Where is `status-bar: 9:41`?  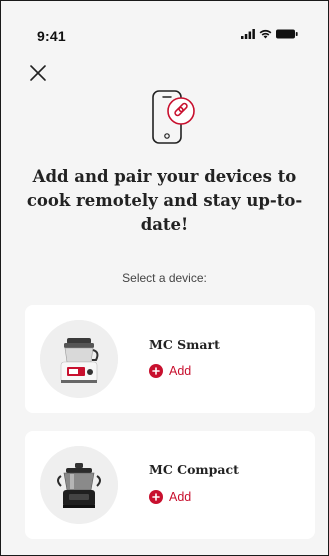
status-bar: 9:41 is located at coordinates (164, 27).